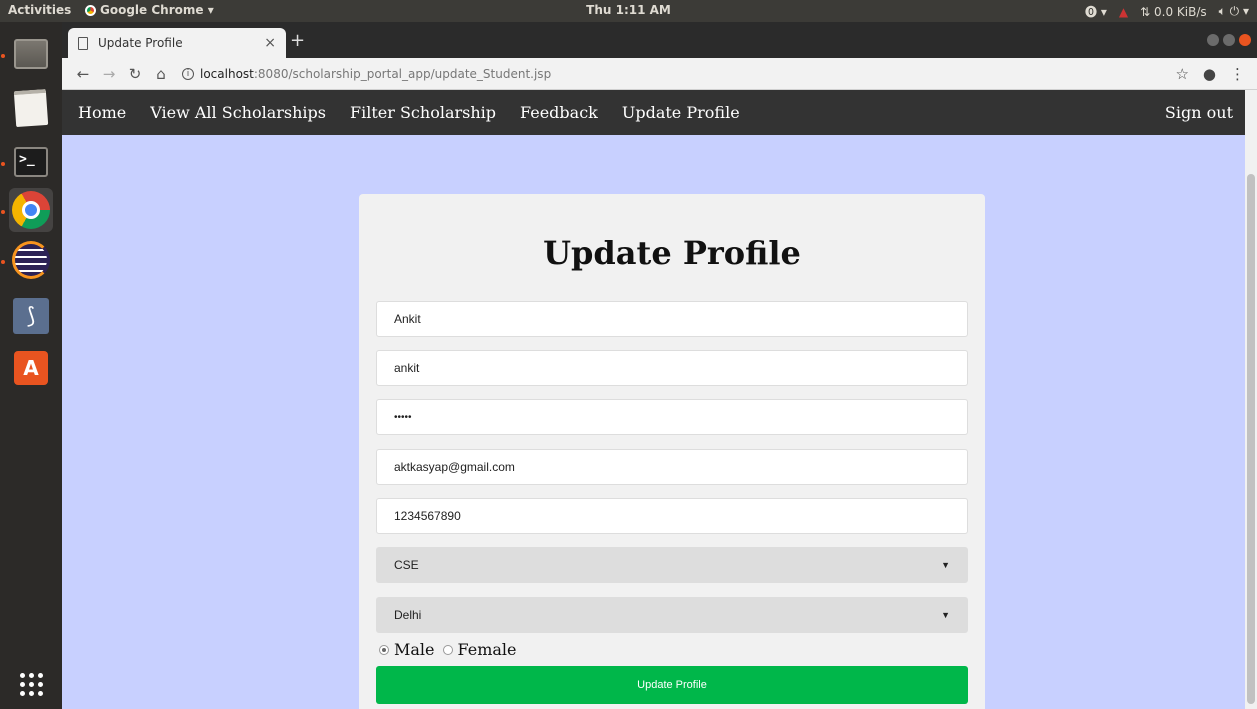  I want to click on menu-kebab-icon: ⋮, so click(1237, 74).